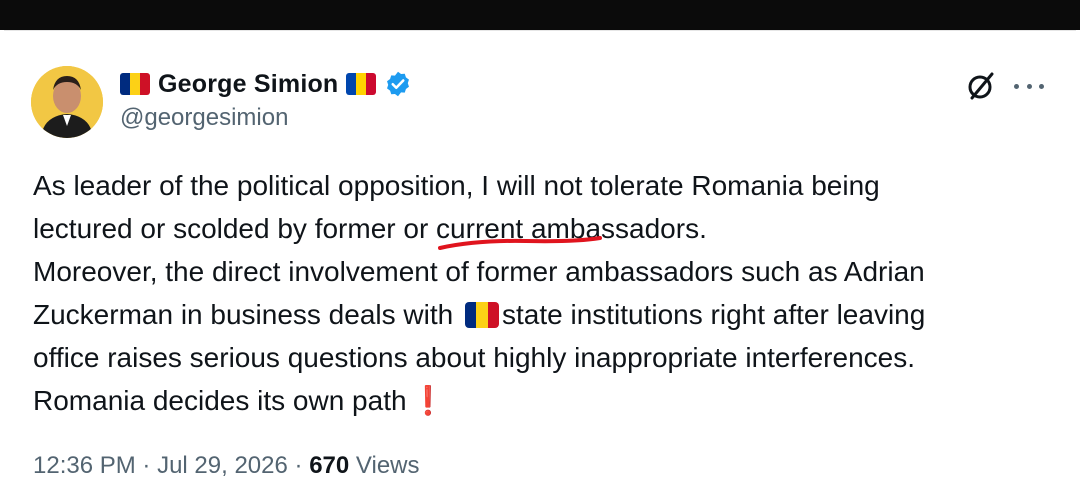 The width and height of the screenshot is (1080, 503). Describe the element at coordinates (387, 465) in the screenshot. I see `views-label: Views` at that location.